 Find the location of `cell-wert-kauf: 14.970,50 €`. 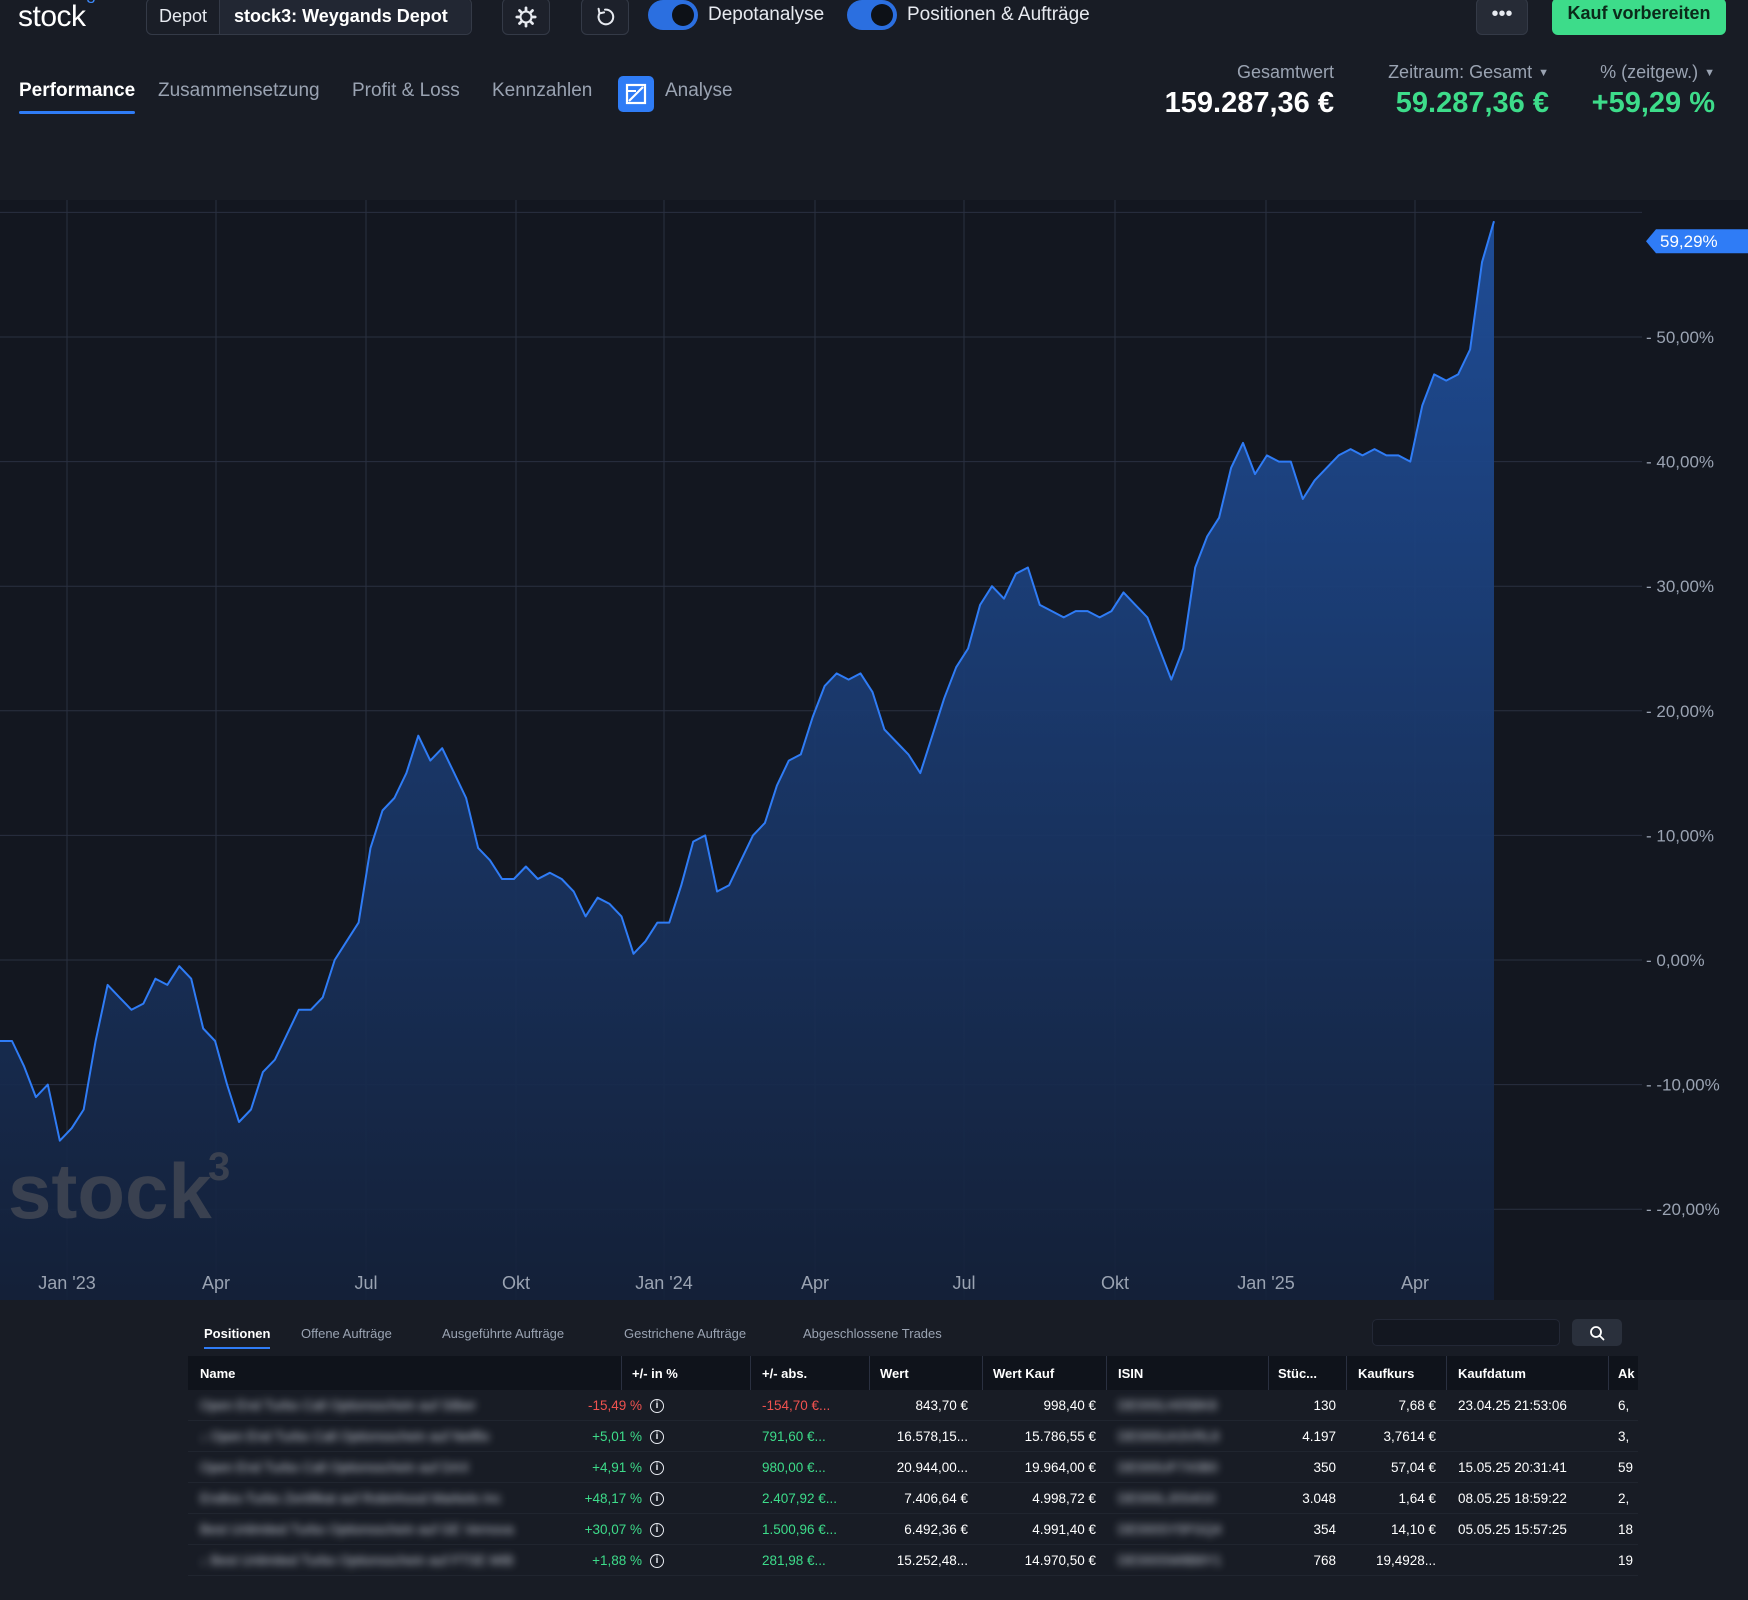

cell-wert-kauf: 14.970,50 € is located at coordinates (1060, 1560).